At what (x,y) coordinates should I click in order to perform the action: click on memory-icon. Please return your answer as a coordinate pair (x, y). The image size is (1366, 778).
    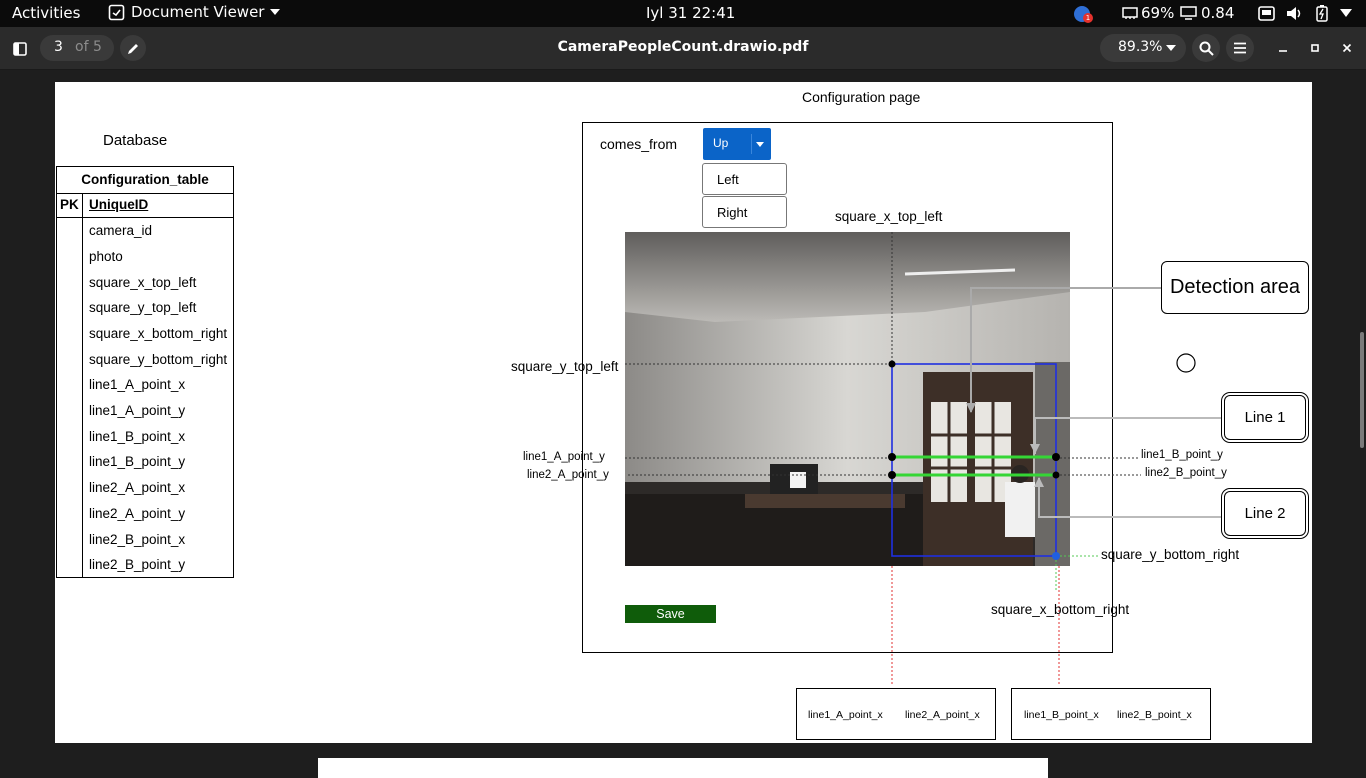
    Looking at the image, I should click on (1130, 13).